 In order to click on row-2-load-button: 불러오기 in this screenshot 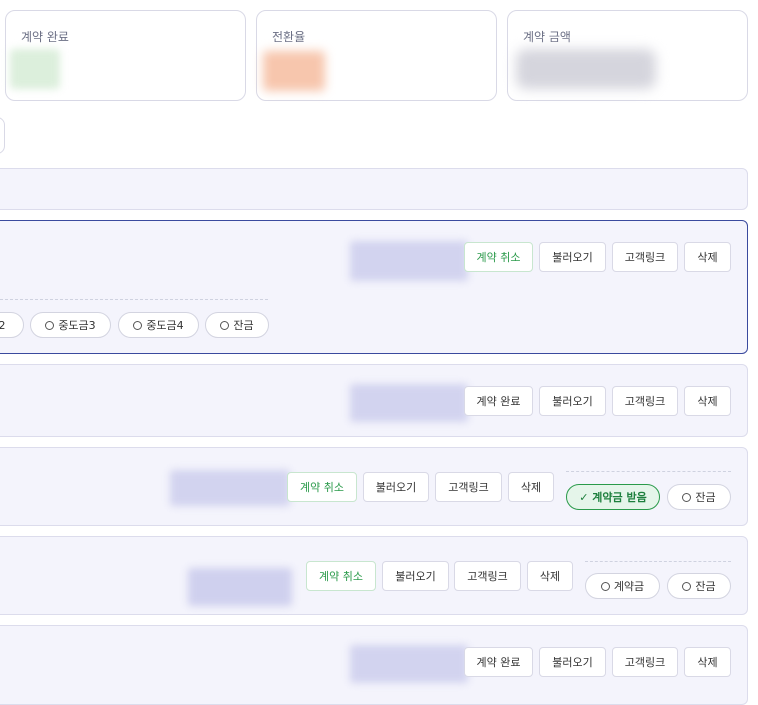, I will do `click(572, 401)`.